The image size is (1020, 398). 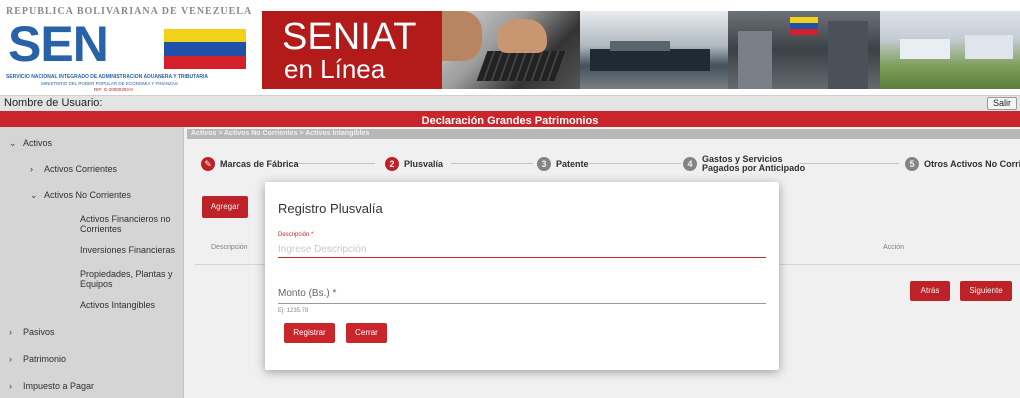 What do you see at coordinates (296, 235) in the screenshot?
I see `descripcion-label: Descripción *` at bounding box center [296, 235].